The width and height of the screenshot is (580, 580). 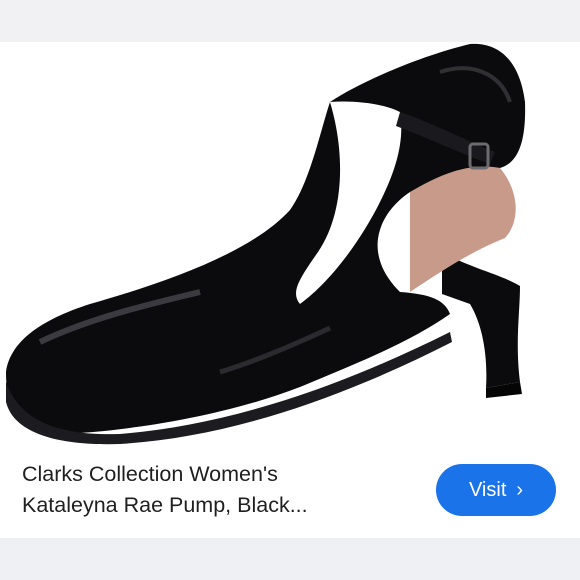 I want to click on product-title-line-1: Clarks Collection Women's, so click(x=150, y=474).